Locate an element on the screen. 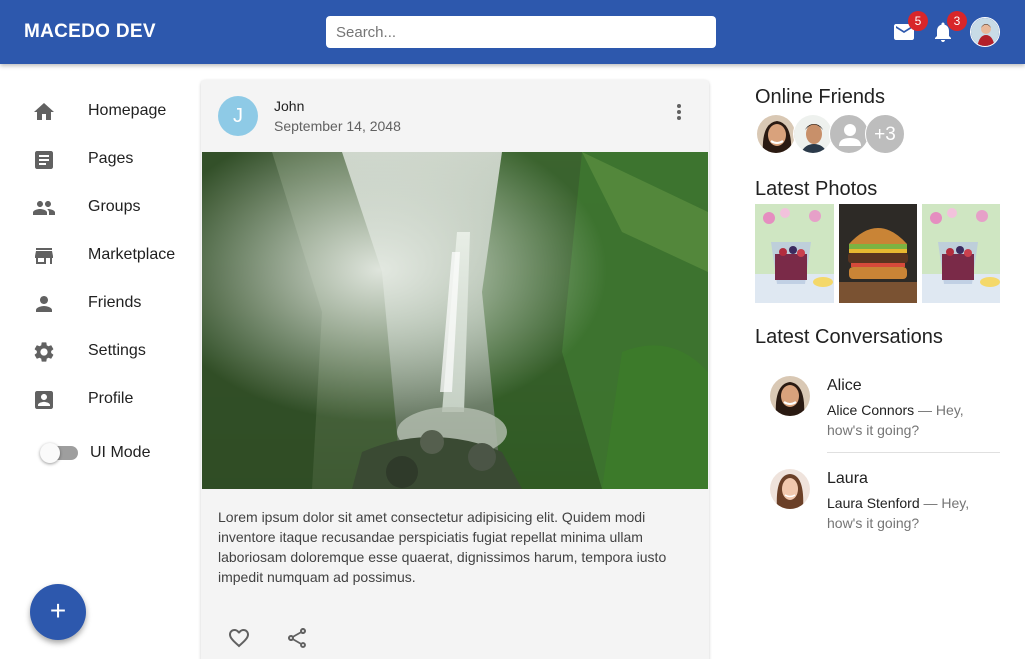 Image resolution: width=1025 pixels, height=659 pixels. group-icon is located at coordinates (44, 208).